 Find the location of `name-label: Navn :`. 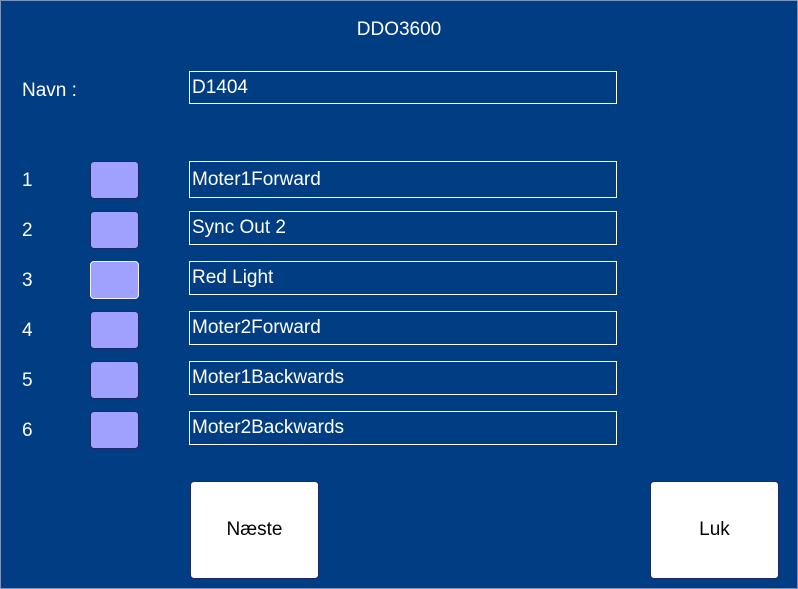

name-label: Navn : is located at coordinates (49, 90).